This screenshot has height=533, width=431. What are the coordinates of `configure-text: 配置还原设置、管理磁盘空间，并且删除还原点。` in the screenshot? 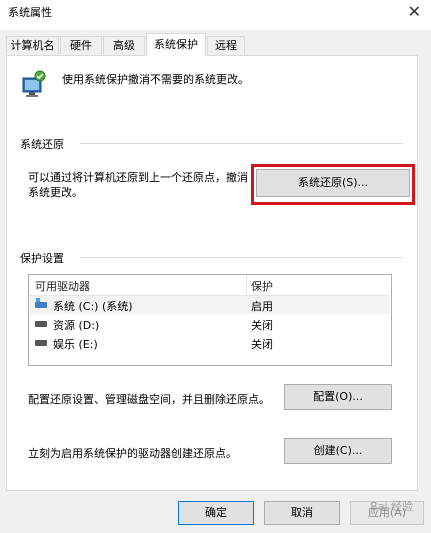 It's located at (149, 399).